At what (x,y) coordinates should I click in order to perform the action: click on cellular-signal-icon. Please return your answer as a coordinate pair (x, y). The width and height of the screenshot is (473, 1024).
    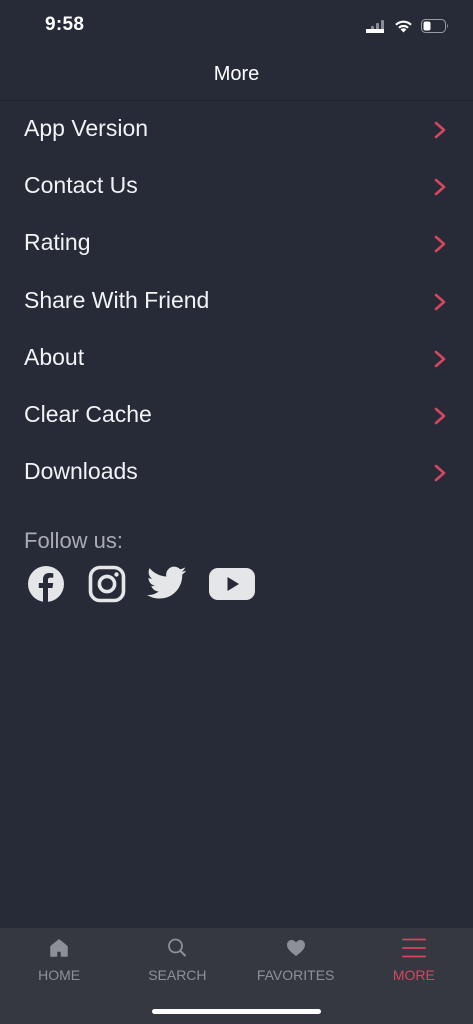
    Looking at the image, I should click on (375, 26).